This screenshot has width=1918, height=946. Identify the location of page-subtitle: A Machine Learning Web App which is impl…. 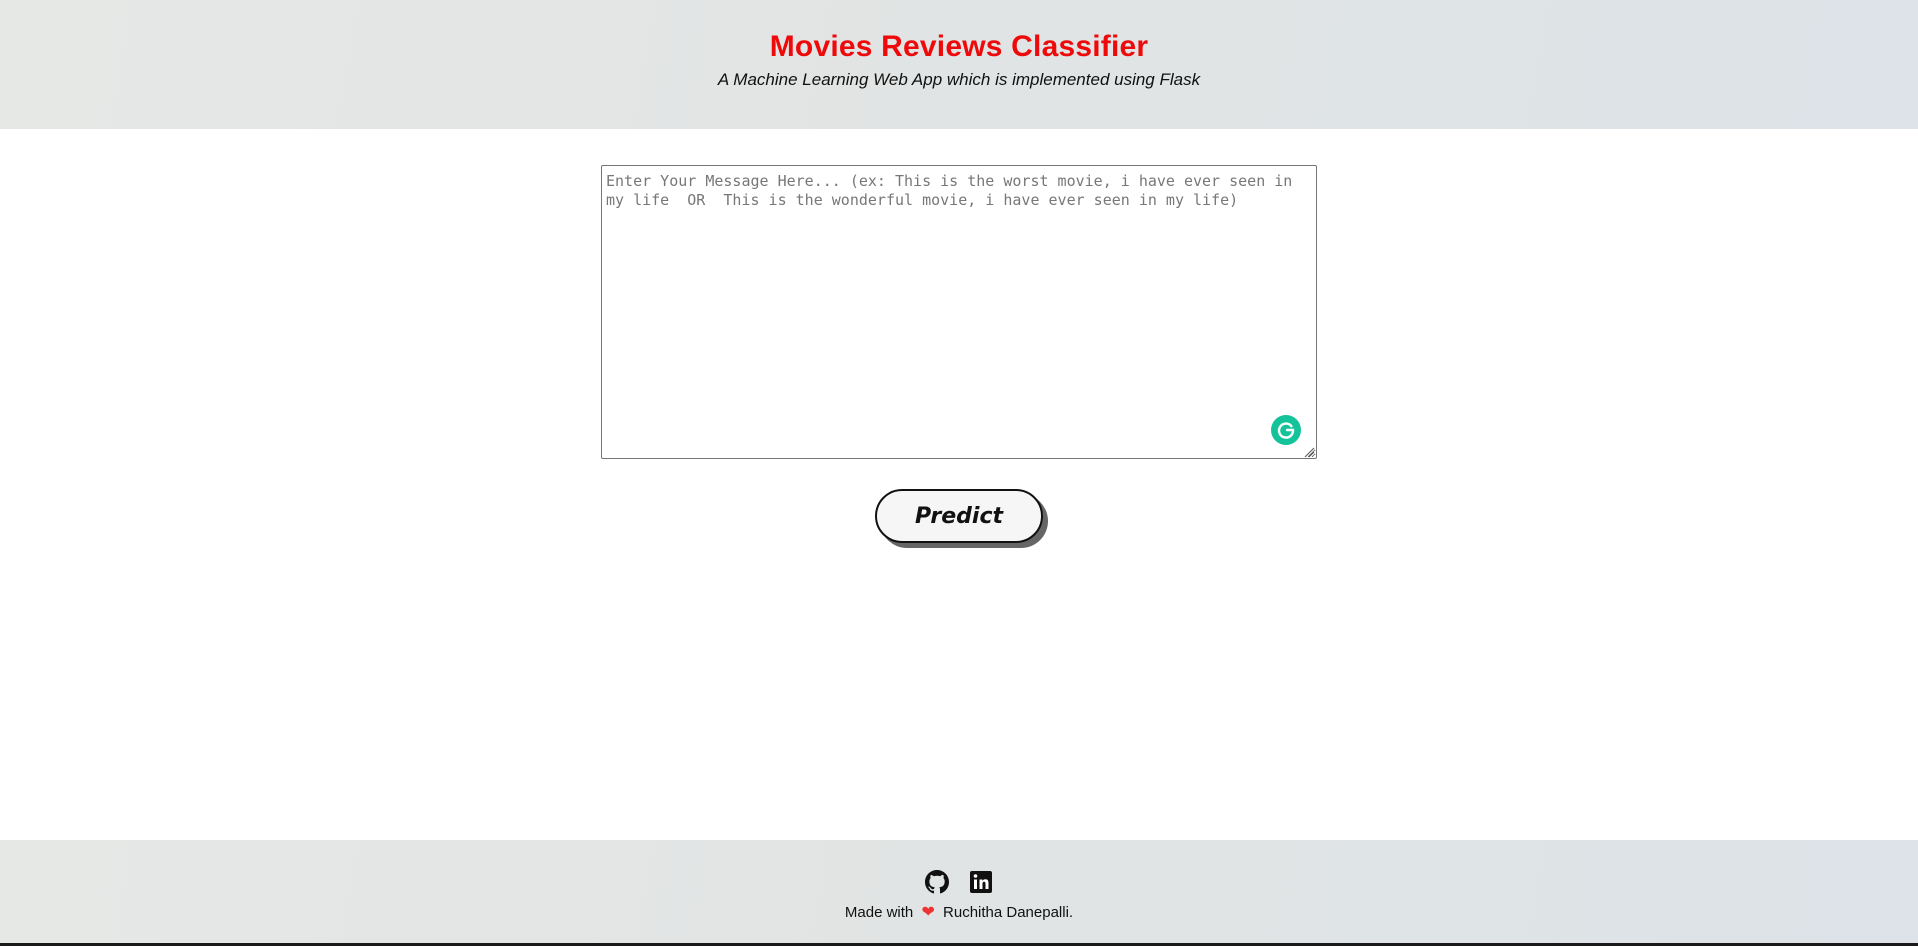
(959, 79).